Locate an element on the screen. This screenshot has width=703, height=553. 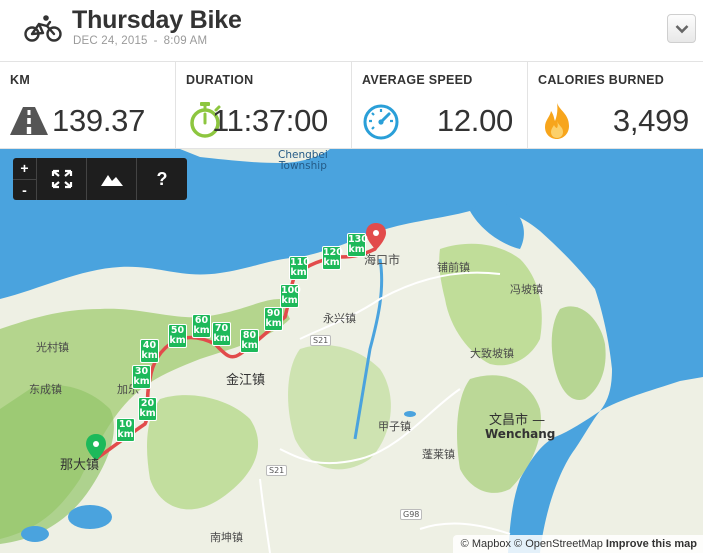
km-marker: 80 km is located at coordinates (249, 341).